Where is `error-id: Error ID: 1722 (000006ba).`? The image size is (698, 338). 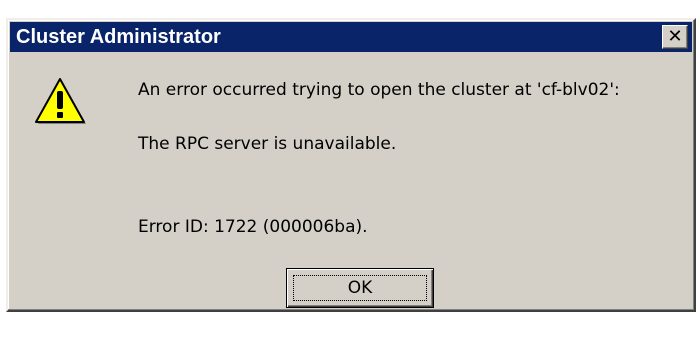 error-id: Error ID: 1722 (000006ba). is located at coordinates (253, 227).